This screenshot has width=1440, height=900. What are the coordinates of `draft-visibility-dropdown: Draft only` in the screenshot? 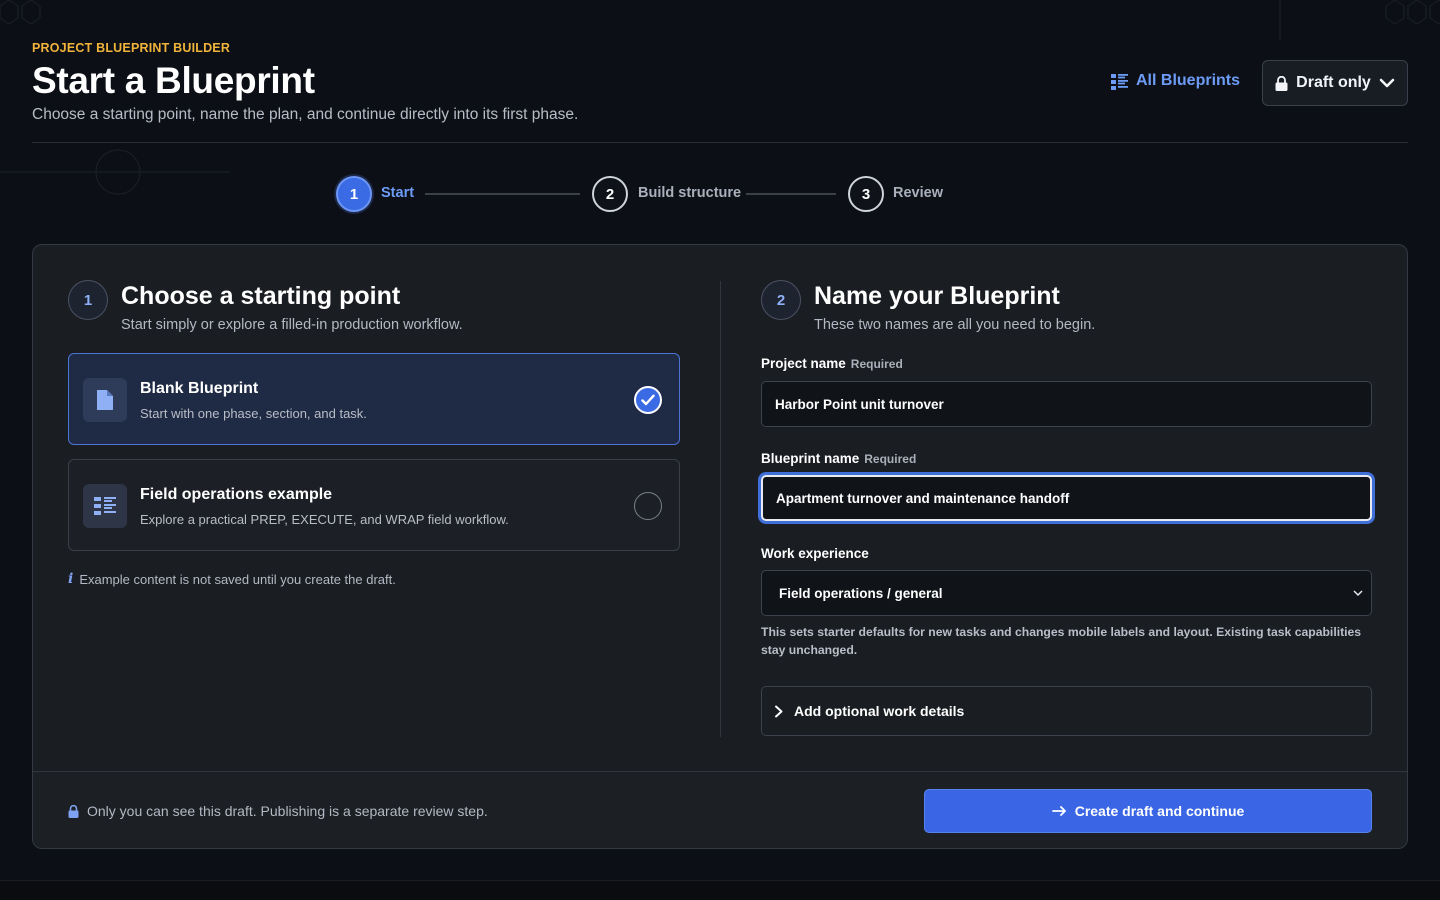 It's located at (1335, 83).